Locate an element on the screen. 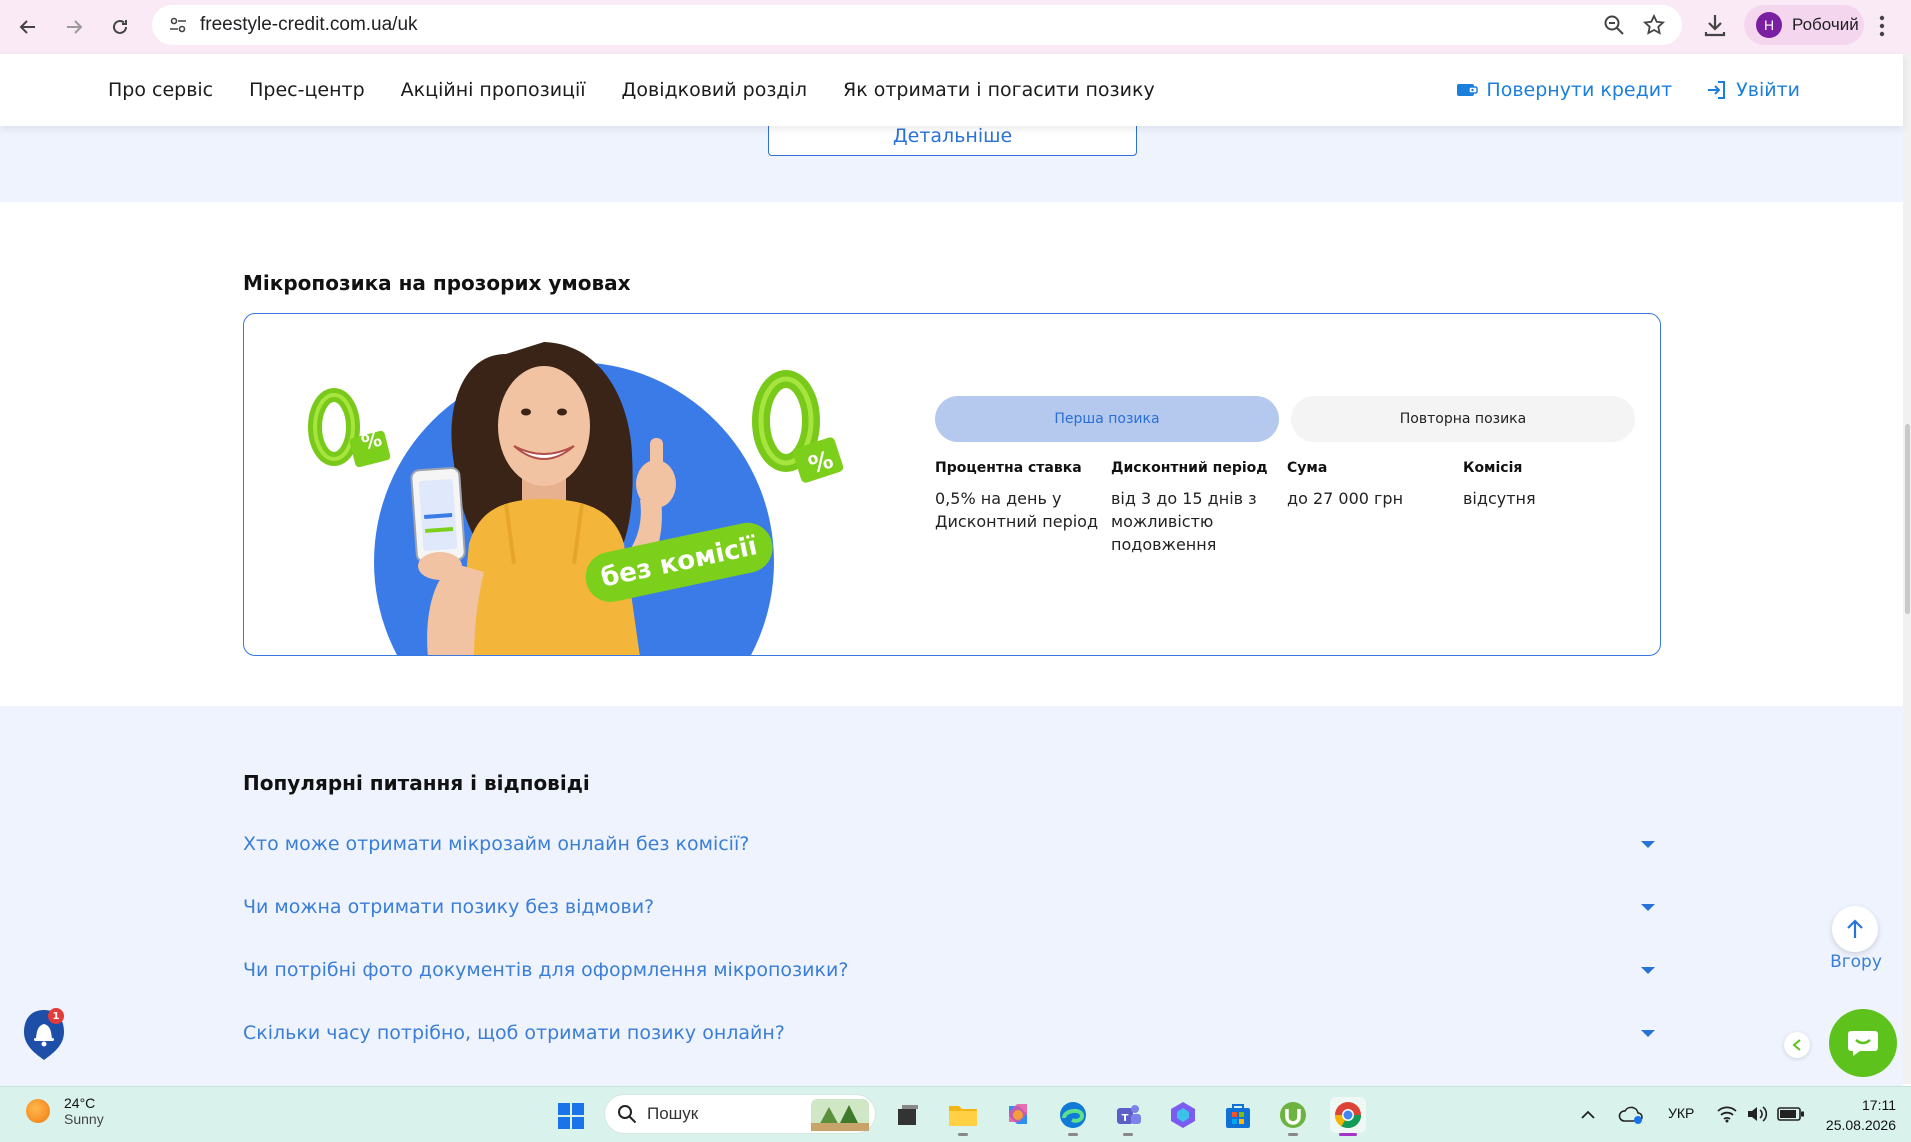  system-clock: 17:11 25.08.2026 is located at coordinates (1860, 1115).